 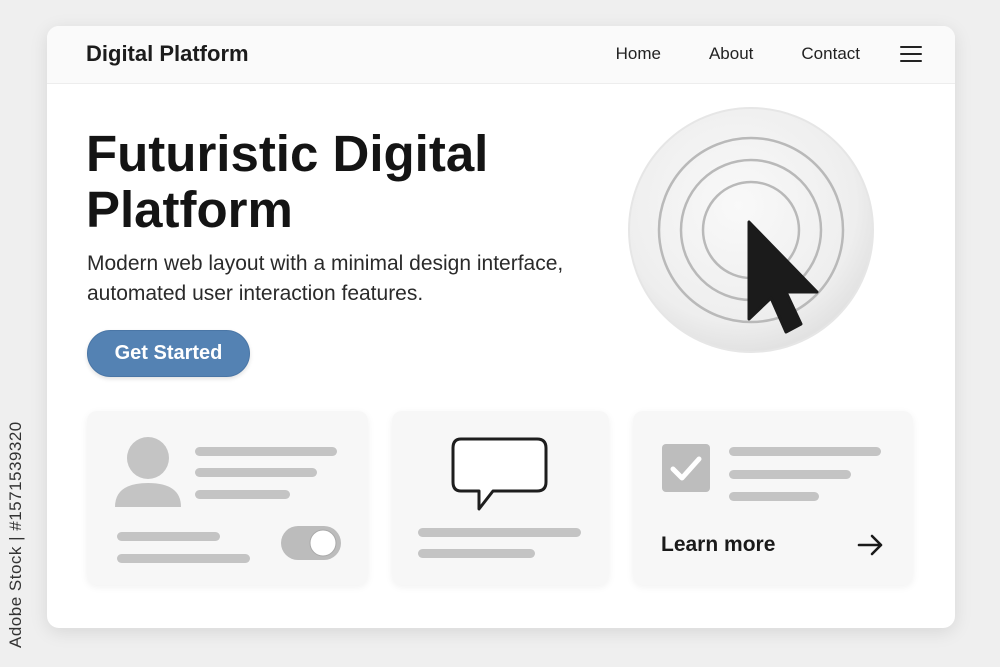 I want to click on chat-bubble-icon, so click(x=499, y=474).